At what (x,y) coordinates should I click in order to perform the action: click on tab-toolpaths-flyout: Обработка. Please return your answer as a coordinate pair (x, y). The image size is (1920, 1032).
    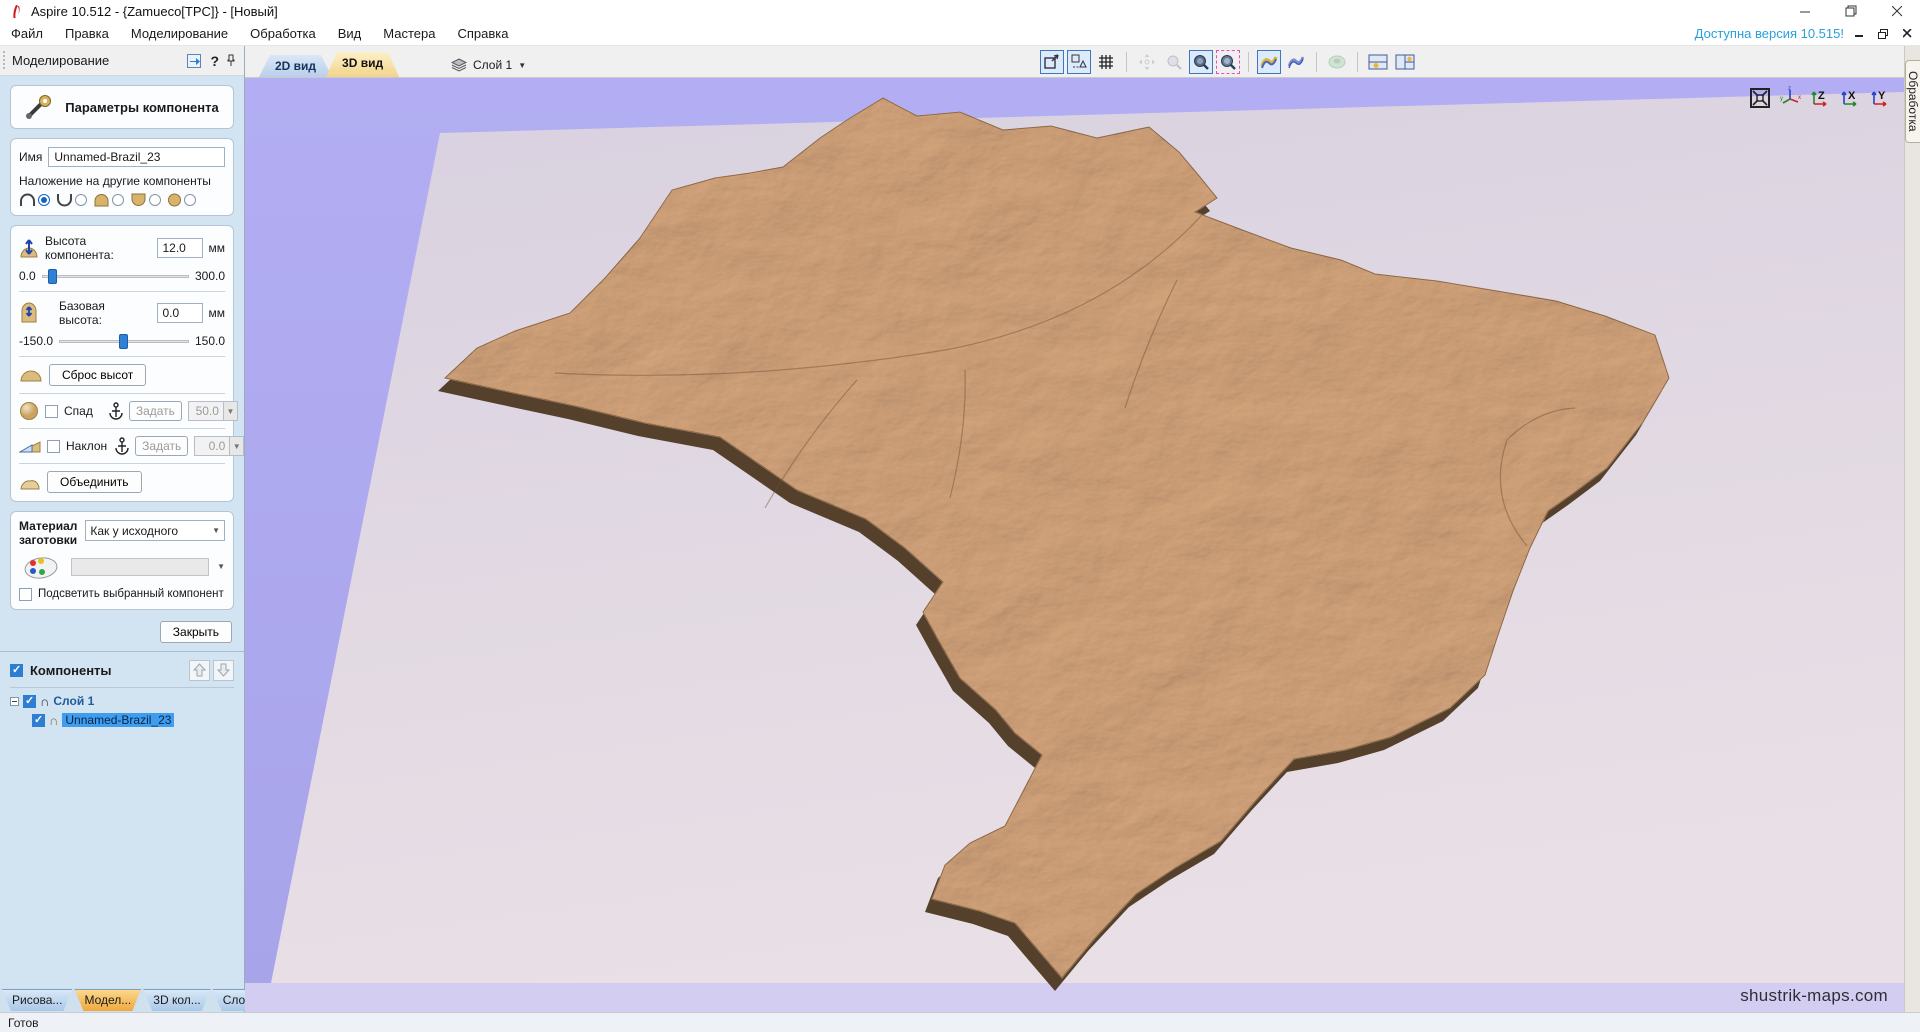
    Looking at the image, I should click on (1912, 101).